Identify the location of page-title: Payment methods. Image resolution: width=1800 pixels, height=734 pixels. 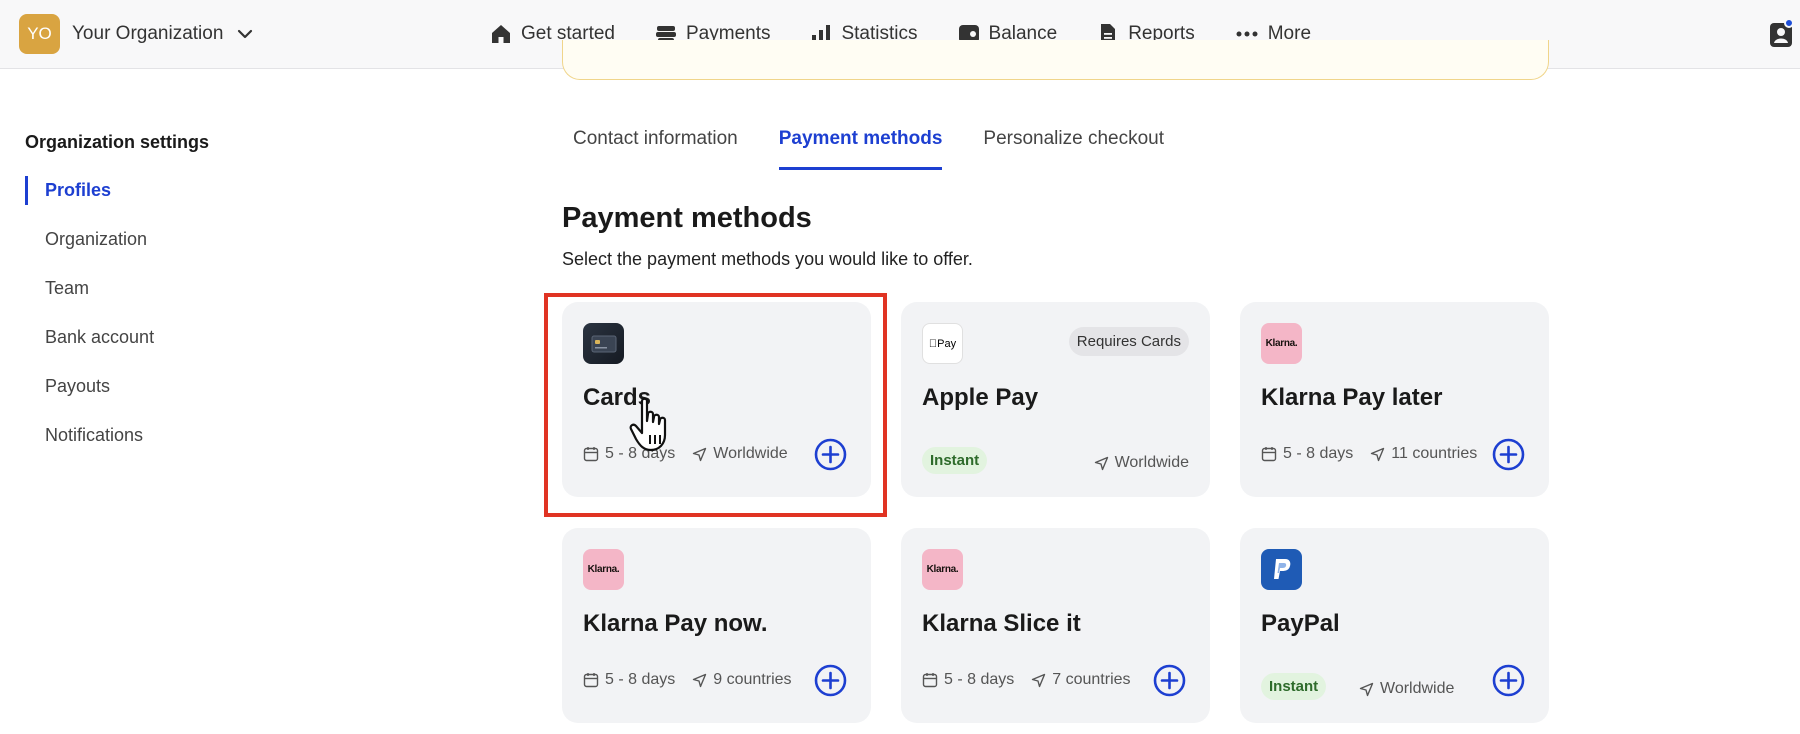
(687, 218).